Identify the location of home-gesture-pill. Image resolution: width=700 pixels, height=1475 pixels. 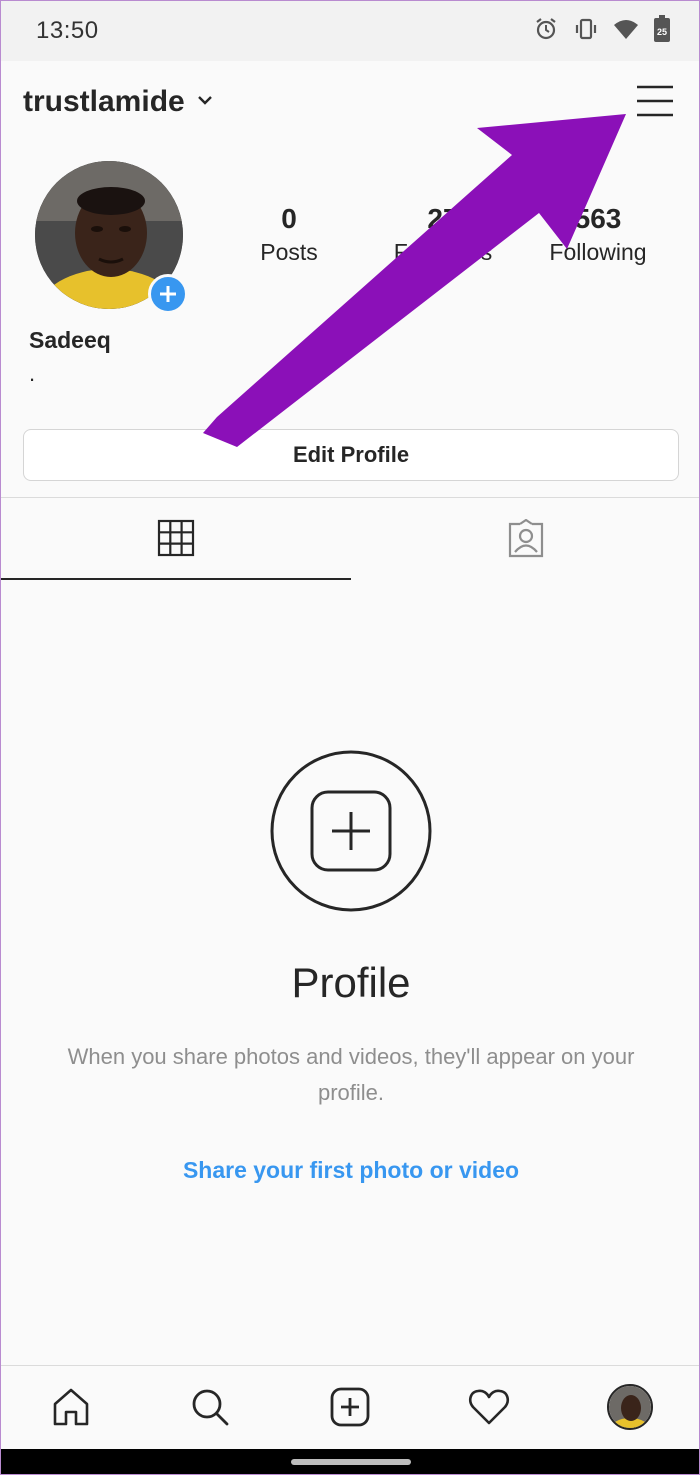
(351, 1462).